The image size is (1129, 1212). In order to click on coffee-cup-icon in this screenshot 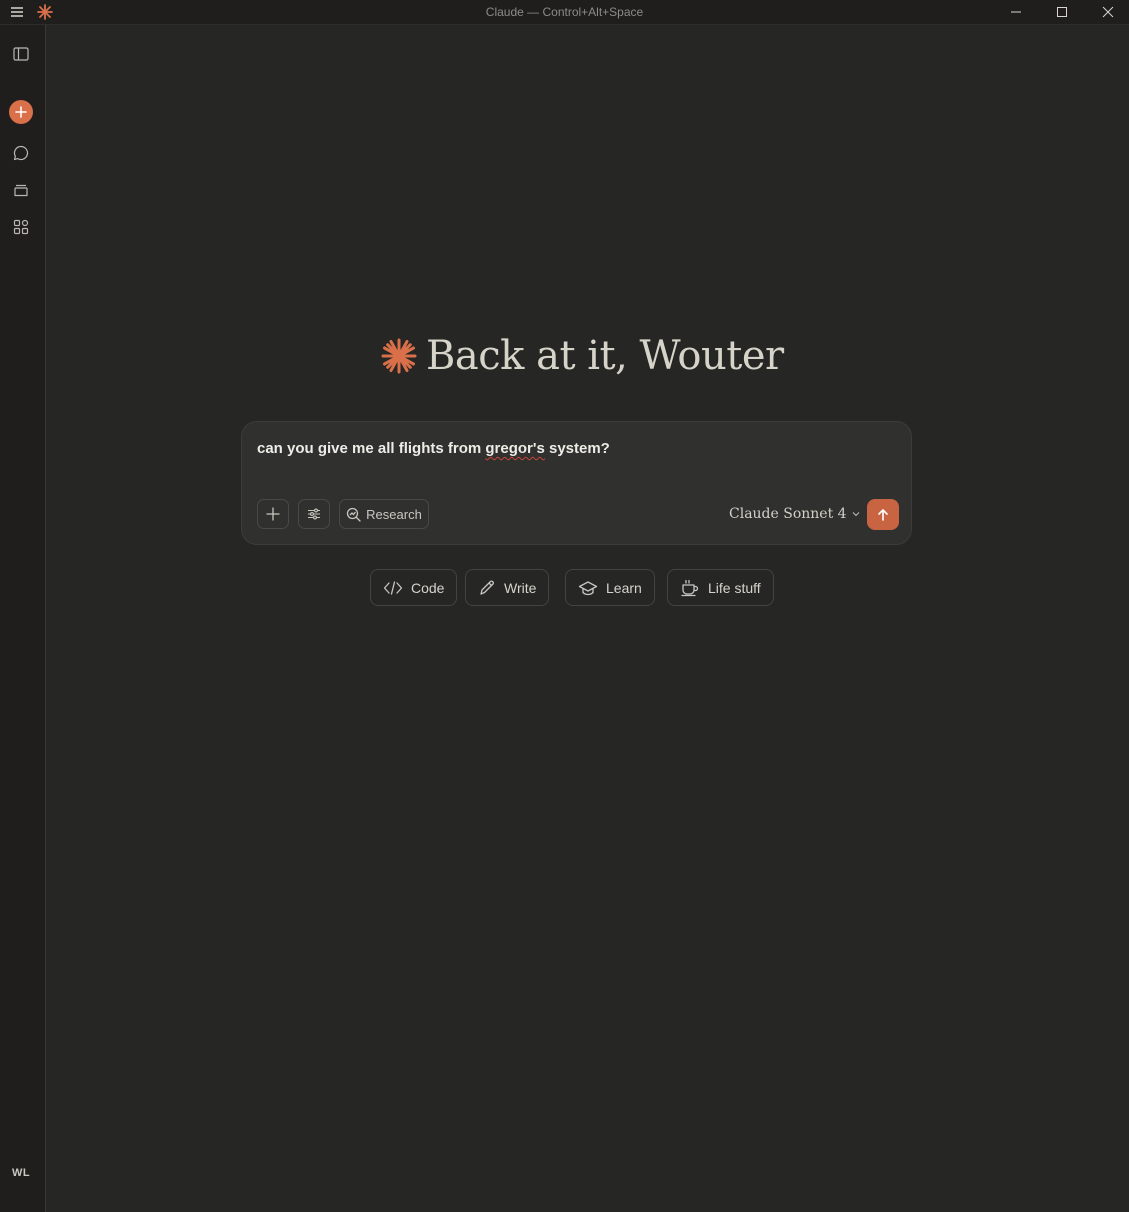, I will do `click(690, 587)`.